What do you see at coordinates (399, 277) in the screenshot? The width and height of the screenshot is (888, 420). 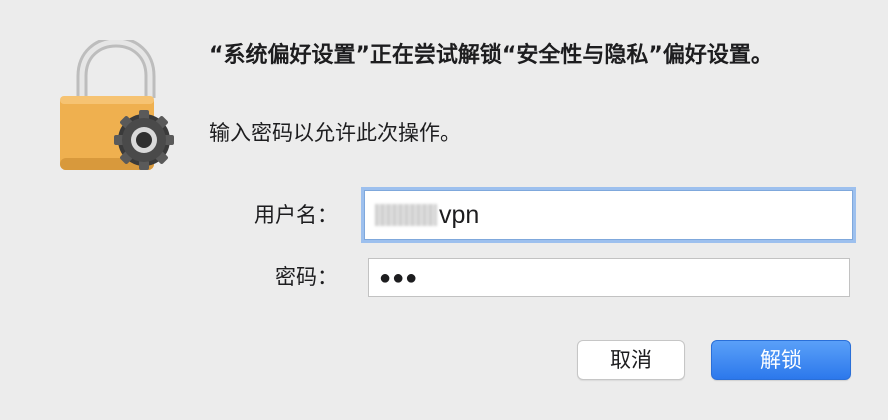 I see `password-mask: ●●●` at bounding box center [399, 277].